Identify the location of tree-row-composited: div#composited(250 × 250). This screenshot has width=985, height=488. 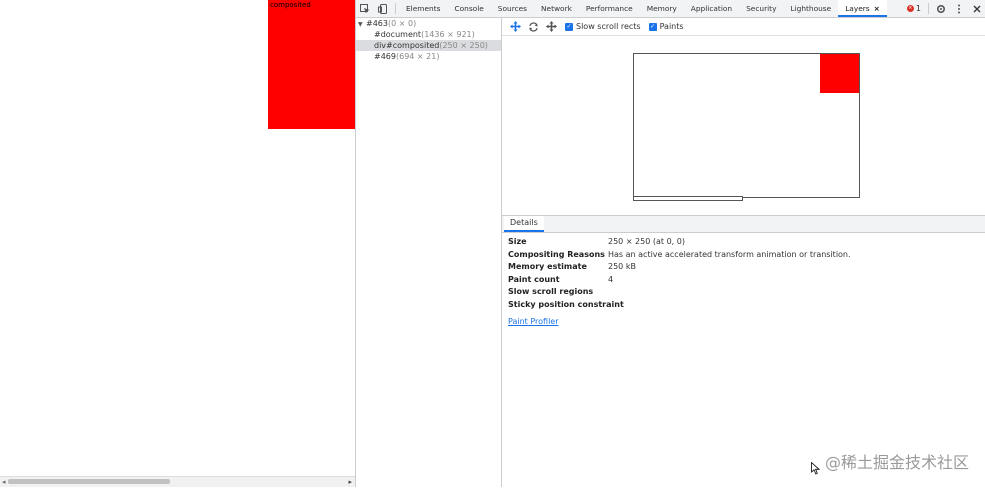
(428, 45).